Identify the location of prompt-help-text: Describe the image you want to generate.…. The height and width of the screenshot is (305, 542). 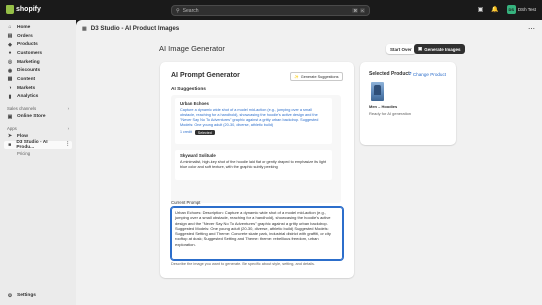
(243, 264).